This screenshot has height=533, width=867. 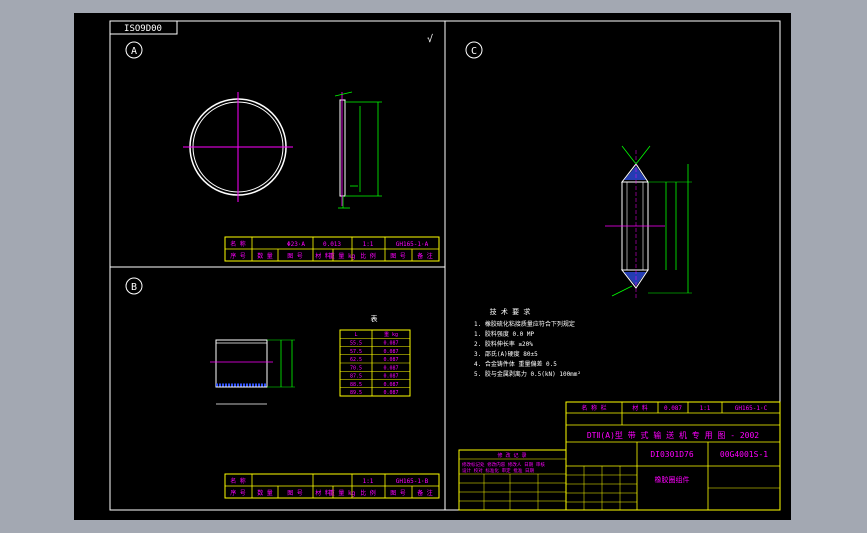 I want to click on view-b-tb-r1c1: 名 称, so click(x=238, y=481).